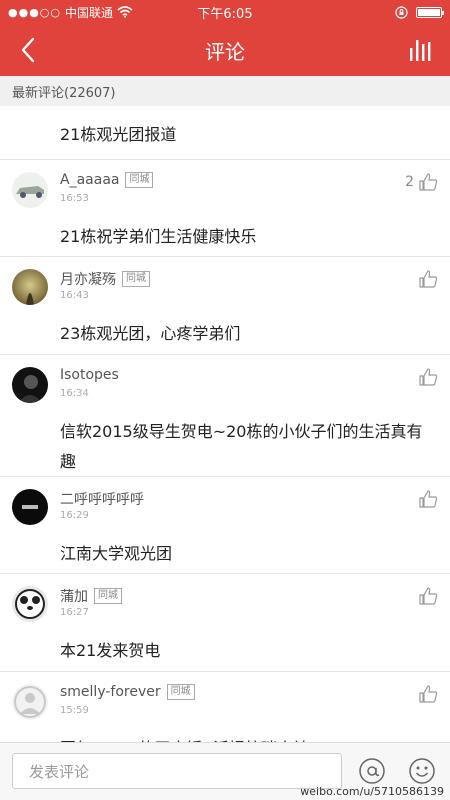 This screenshot has width=450, height=800. Describe the element at coordinates (177, 771) in the screenshot. I see `comment-input: 发表评论` at that location.